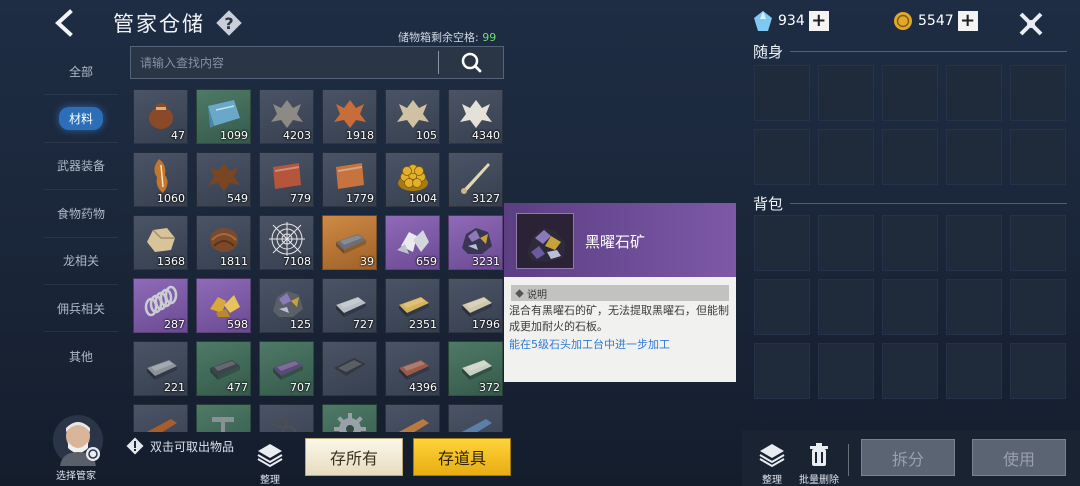 This screenshot has height=486, width=1080. Describe the element at coordinates (412, 368) in the screenshot. I see `item-slot: 4396` at that location.